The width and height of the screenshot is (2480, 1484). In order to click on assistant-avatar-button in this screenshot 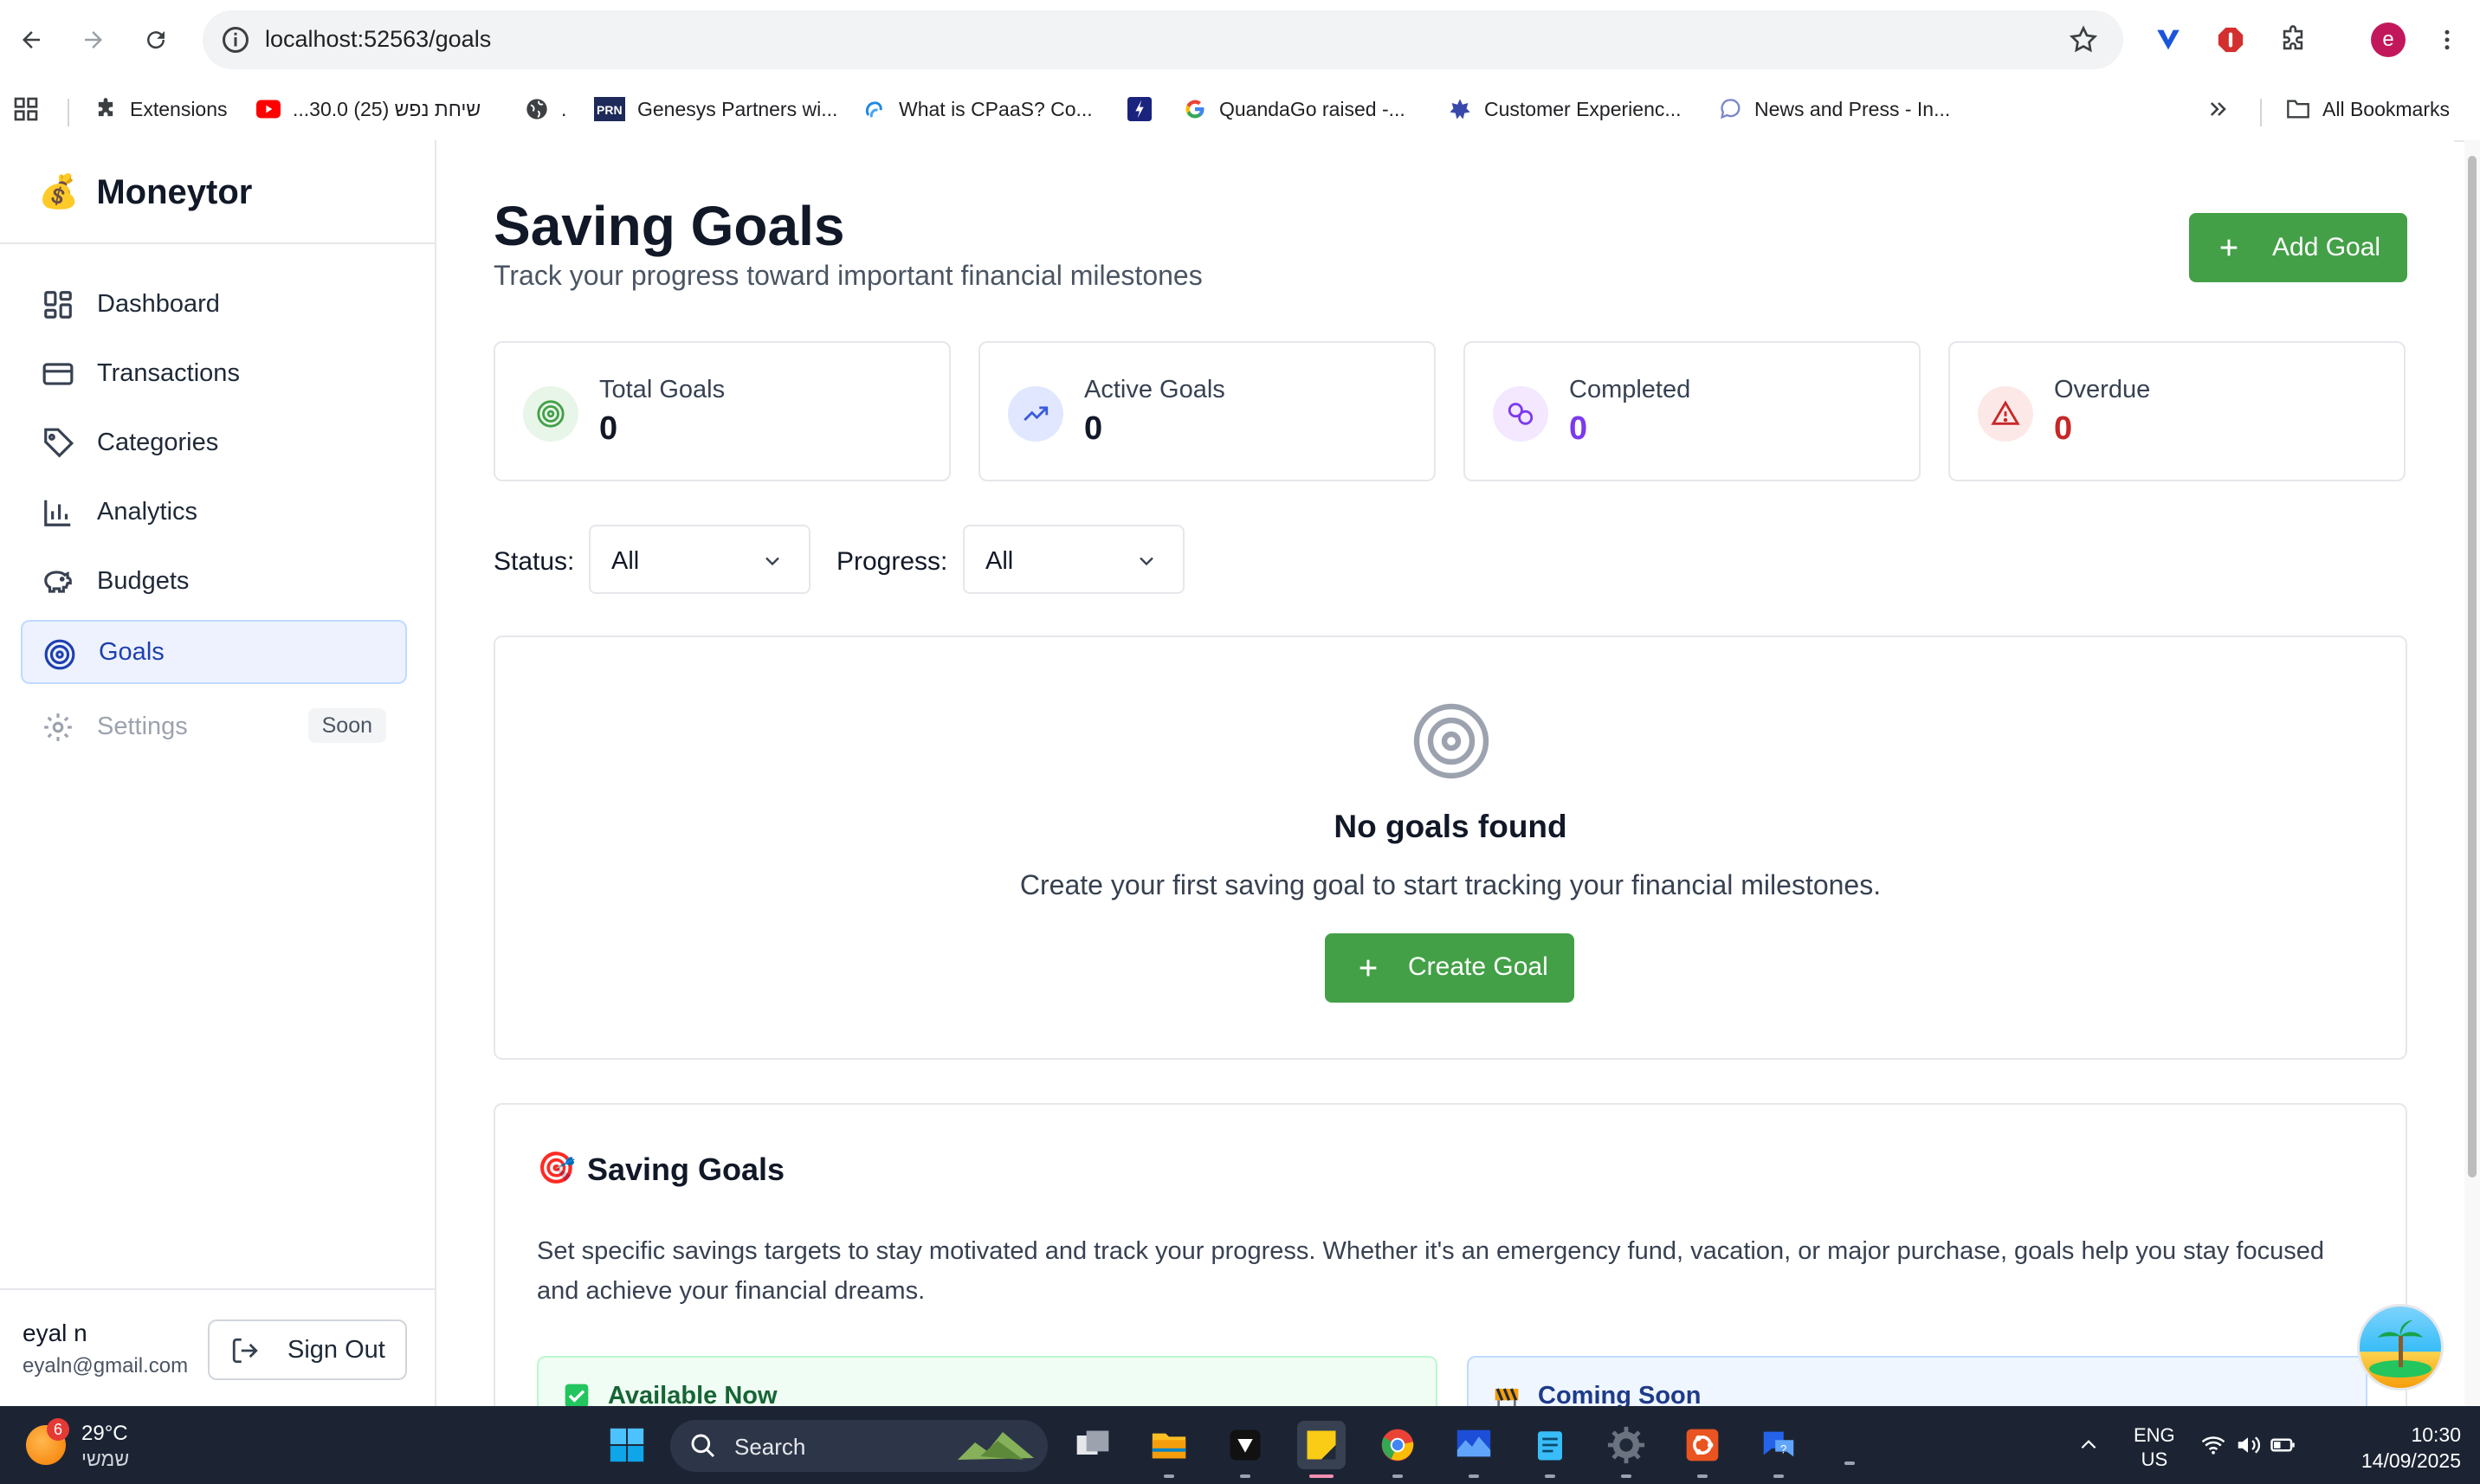, I will do `click(2400, 1347)`.